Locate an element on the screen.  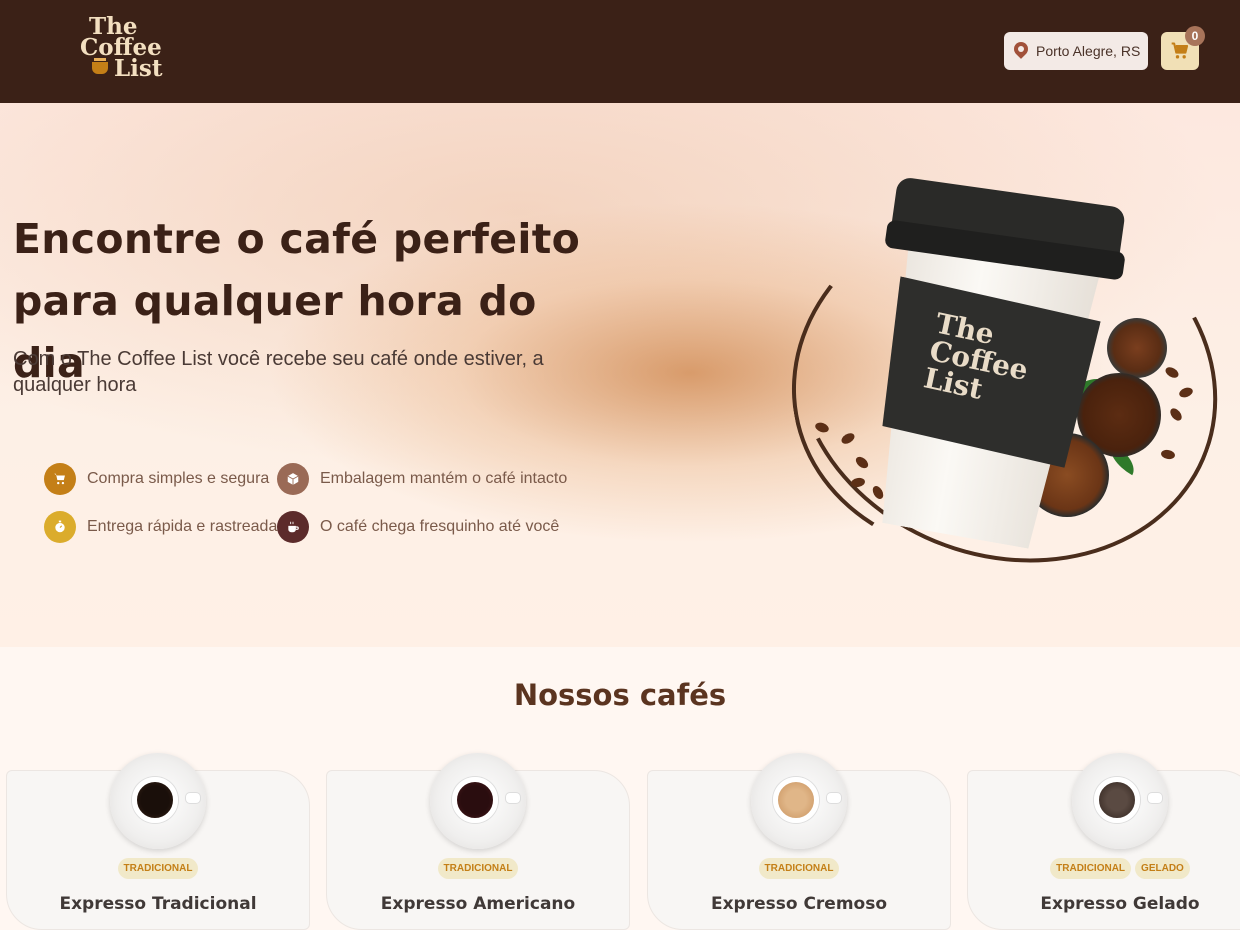
feature-item: Embalagem mantém o café intacto is located at coordinates (422, 479).